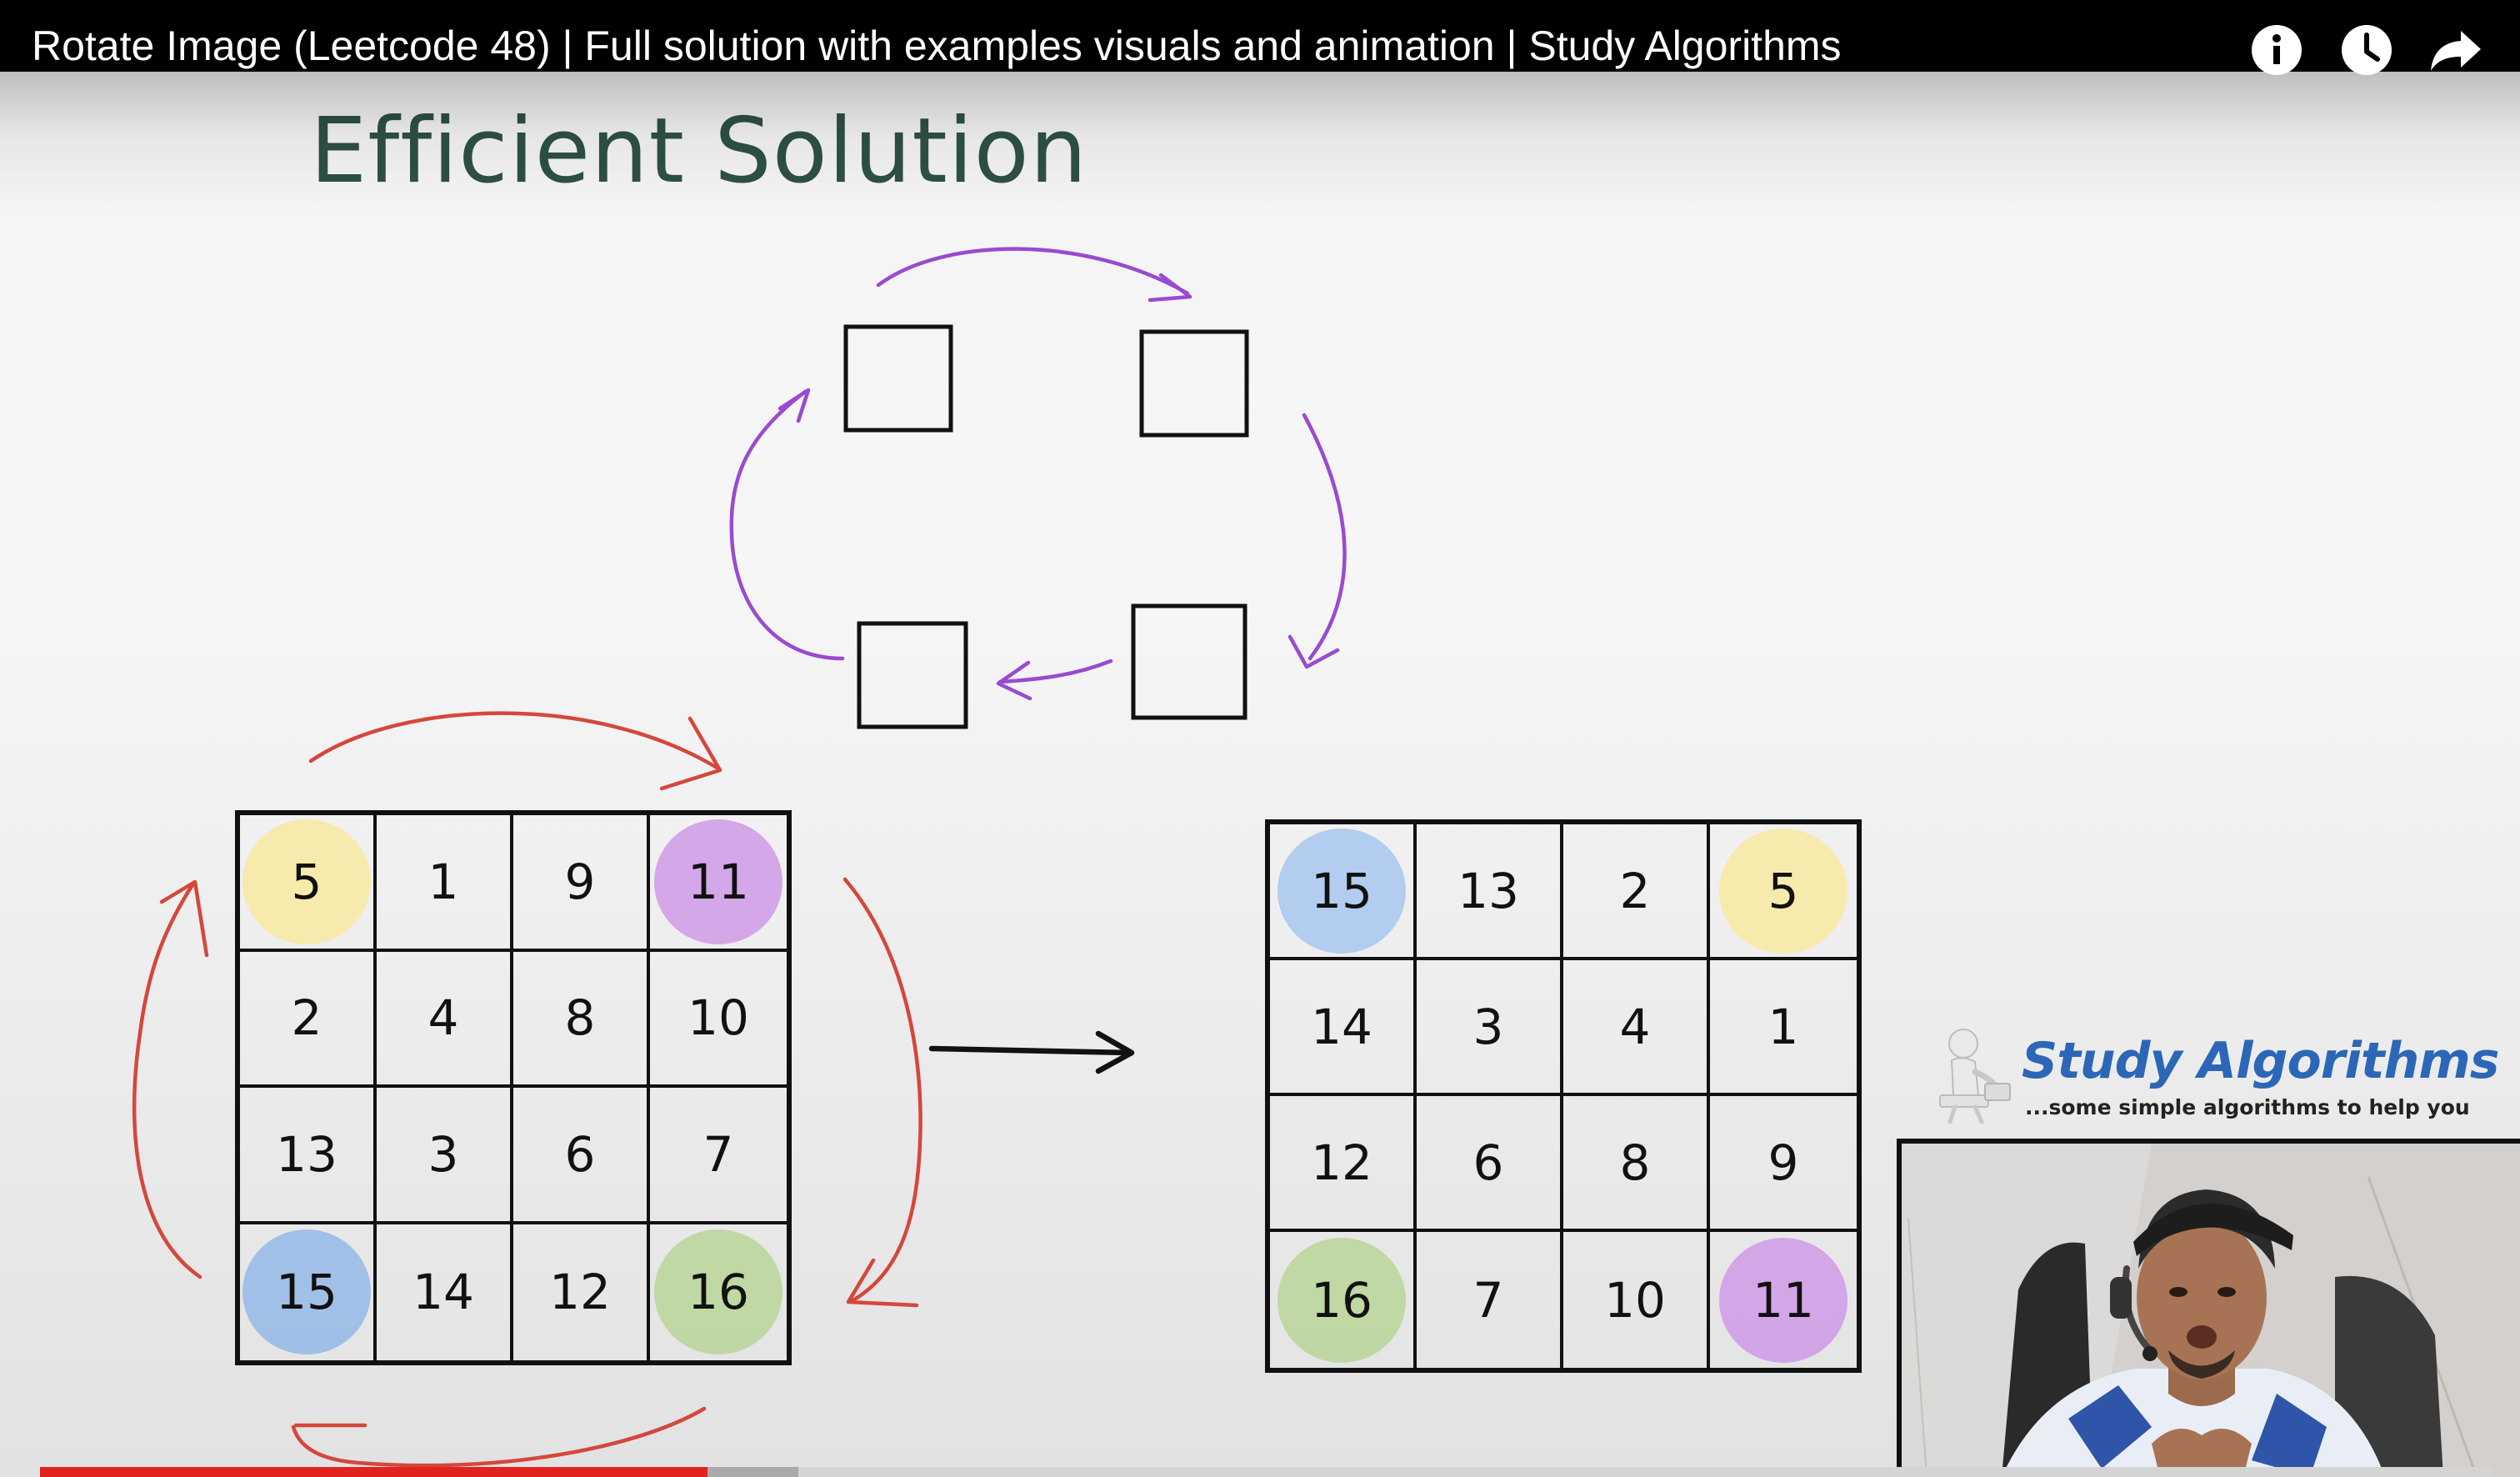 Image resolution: width=2520 pixels, height=1477 pixels. Describe the element at coordinates (1266, 1472) in the screenshot. I see `progress-bar` at that location.